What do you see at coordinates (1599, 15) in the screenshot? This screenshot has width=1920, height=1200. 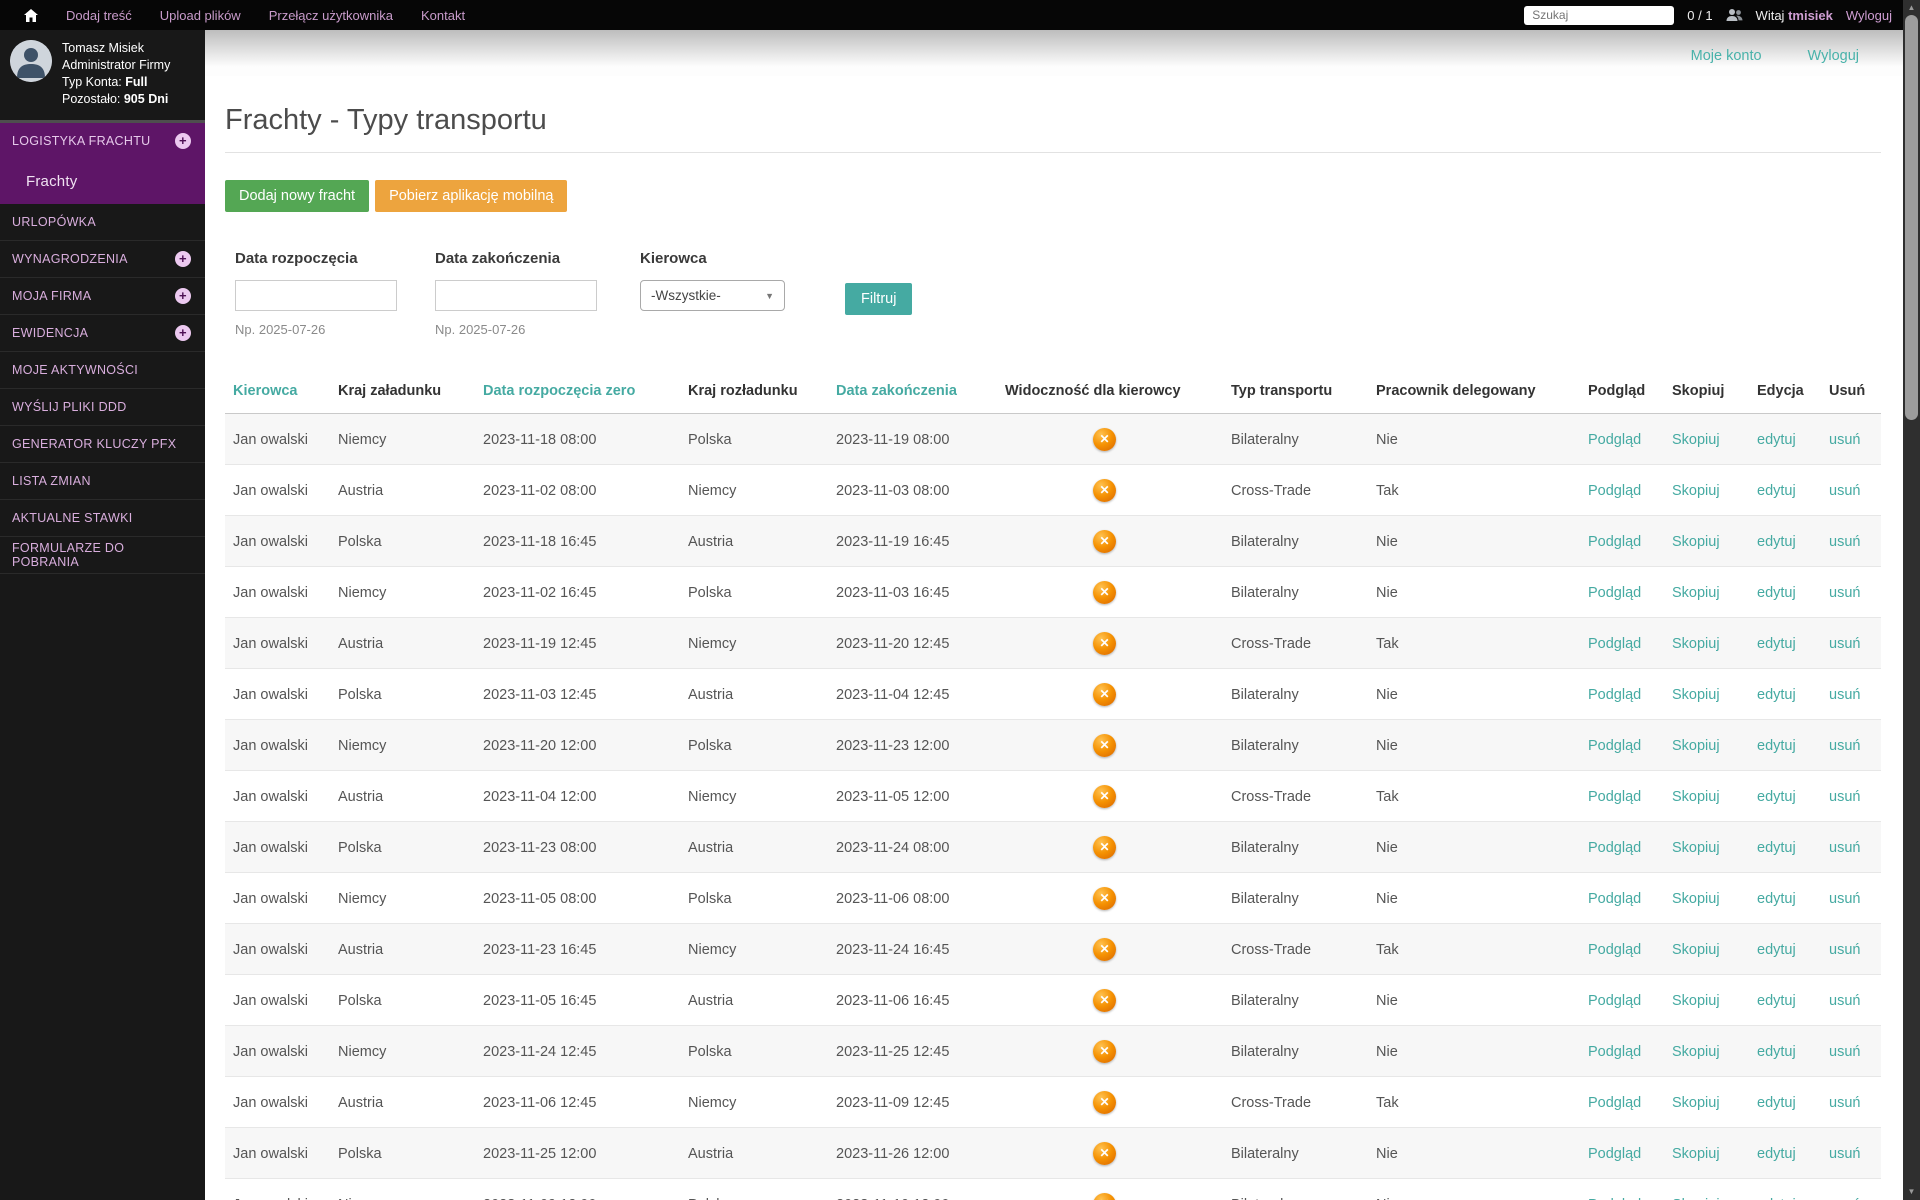 I see `search-input` at bounding box center [1599, 15].